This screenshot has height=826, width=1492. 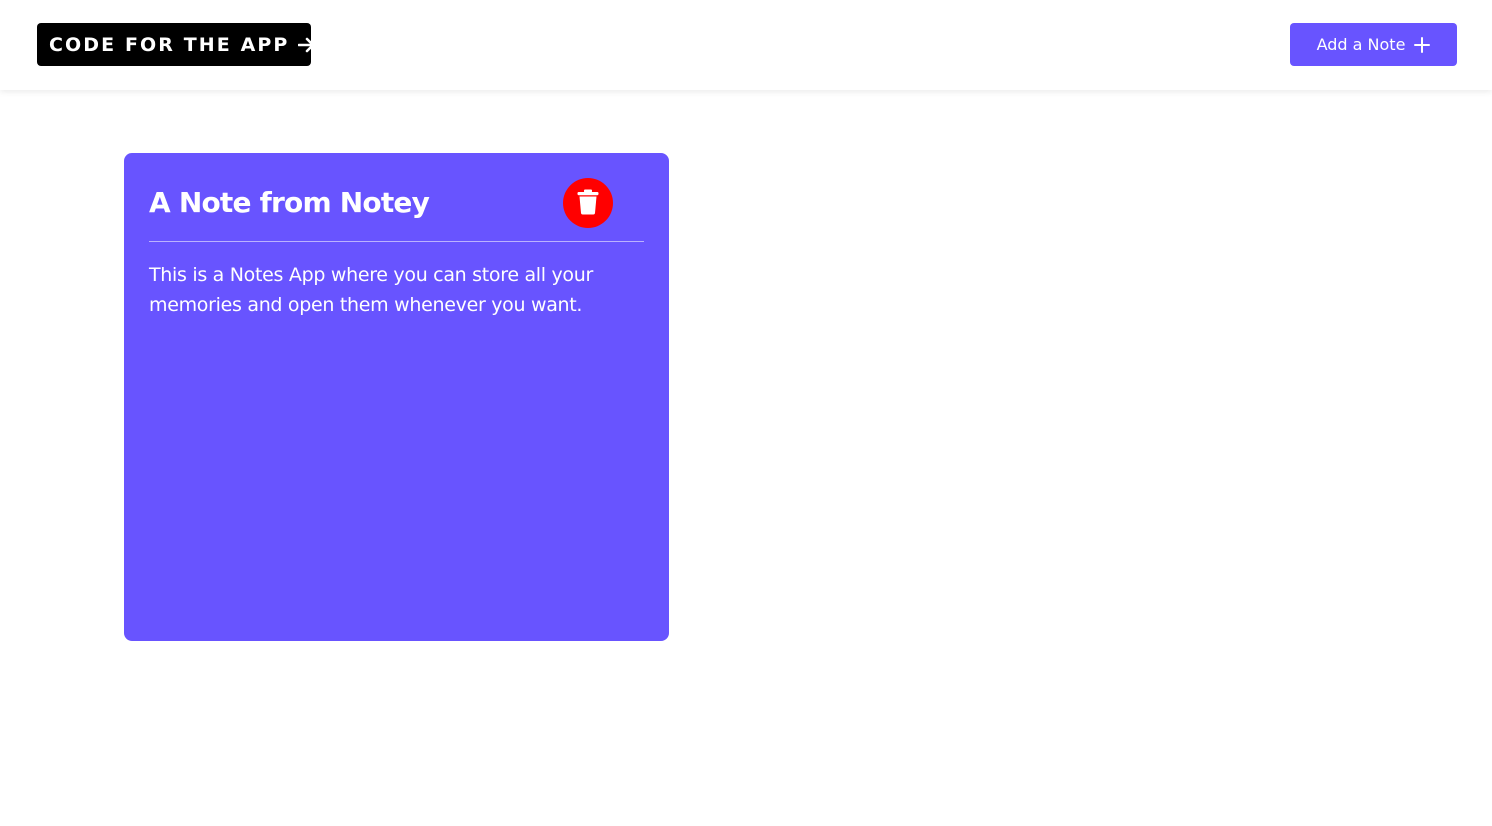 I want to click on top-bar: CODE FOR THE APP Add a Note, so click(x=746, y=45).